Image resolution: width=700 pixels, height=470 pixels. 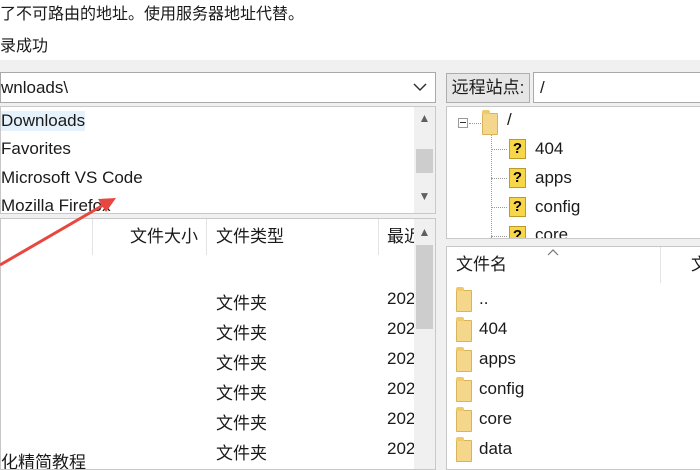 What do you see at coordinates (616, 87) in the screenshot?
I see `remote-path-combobox: /` at bounding box center [616, 87].